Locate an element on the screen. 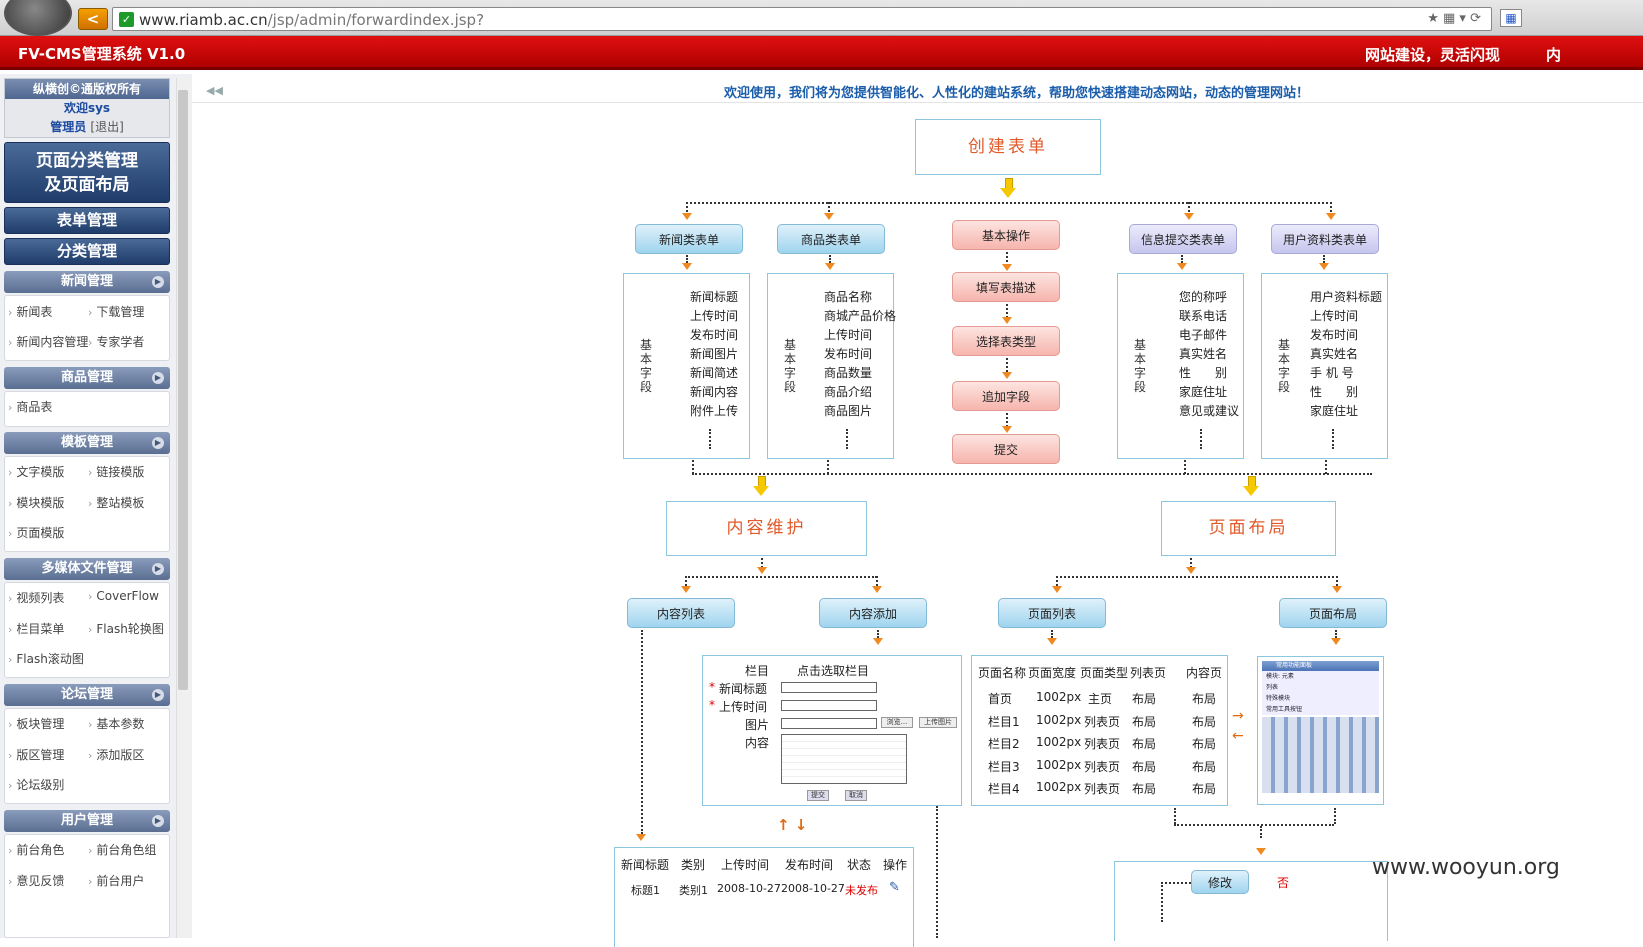 Image resolution: width=1643 pixels, height=947 pixels. select-column-link: 点击选取栏目 is located at coordinates (833, 670).